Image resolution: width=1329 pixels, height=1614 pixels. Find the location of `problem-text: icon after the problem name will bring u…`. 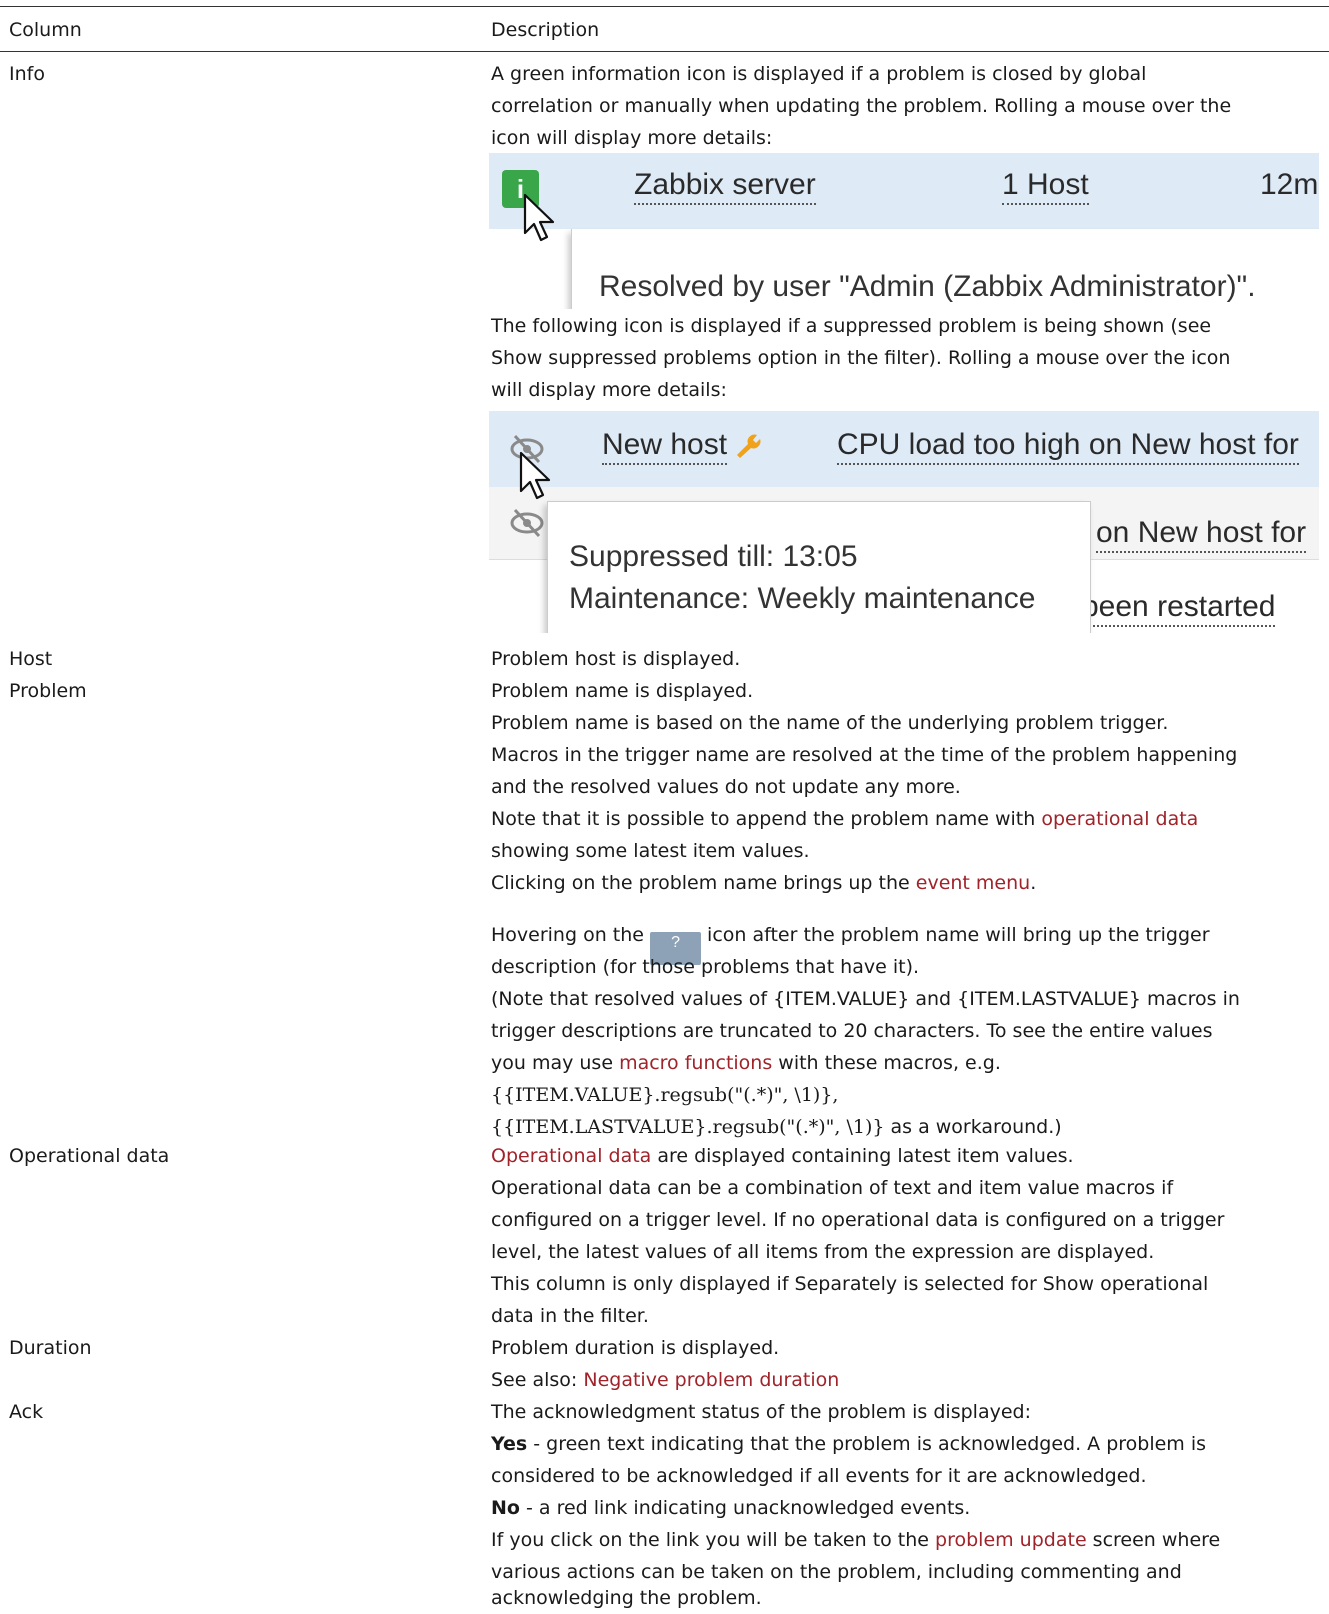

problem-text: icon after the problem name will bring u… is located at coordinates (955, 935).